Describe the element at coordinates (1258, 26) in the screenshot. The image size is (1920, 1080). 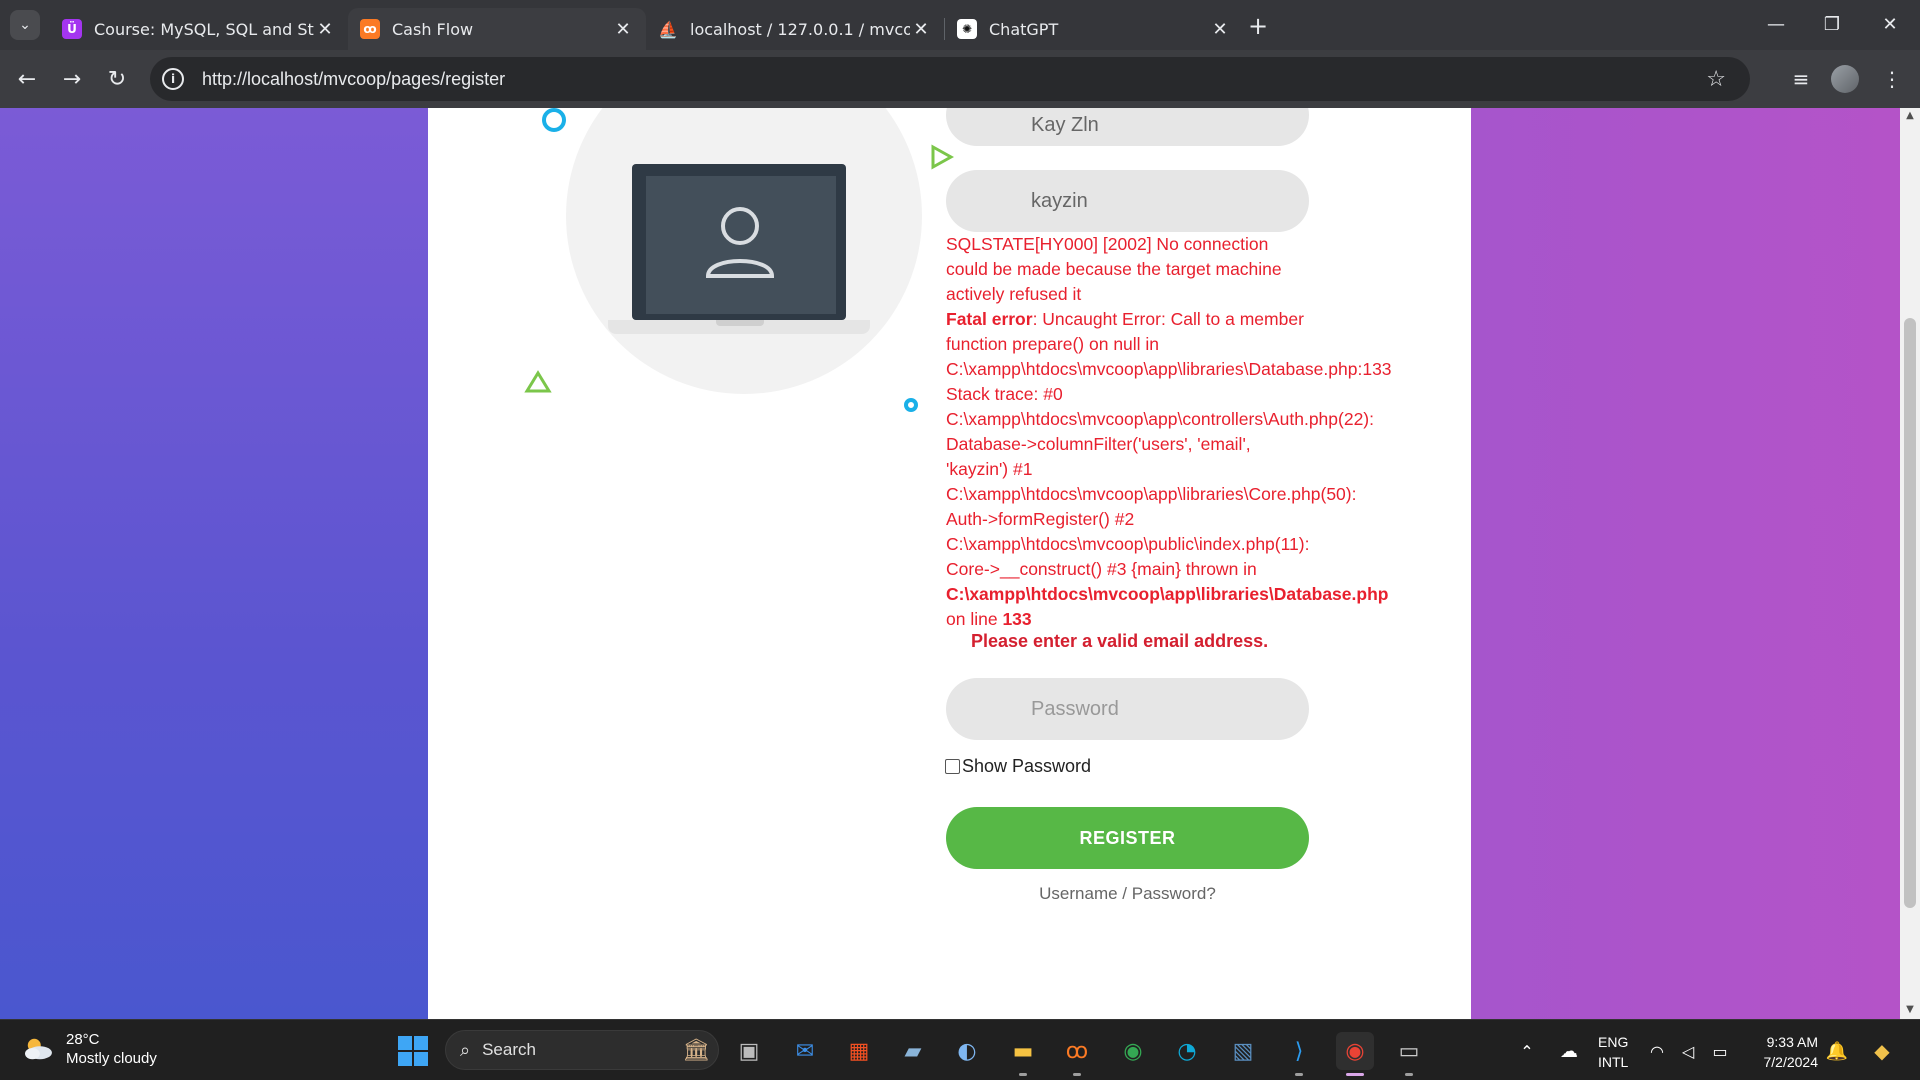
I see `new-tab-icon: +` at that location.